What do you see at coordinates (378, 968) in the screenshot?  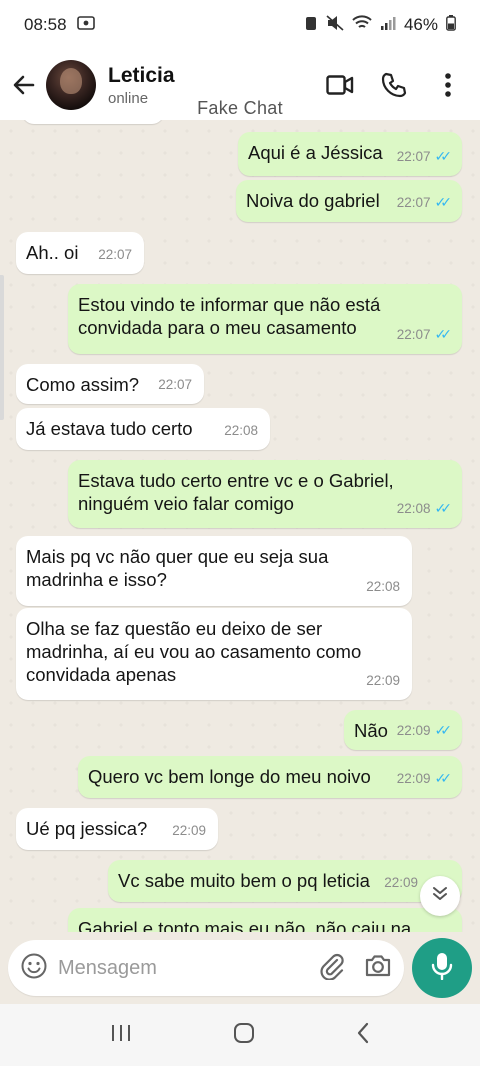 I see `camera-icon` at bounding box center [378, 968].